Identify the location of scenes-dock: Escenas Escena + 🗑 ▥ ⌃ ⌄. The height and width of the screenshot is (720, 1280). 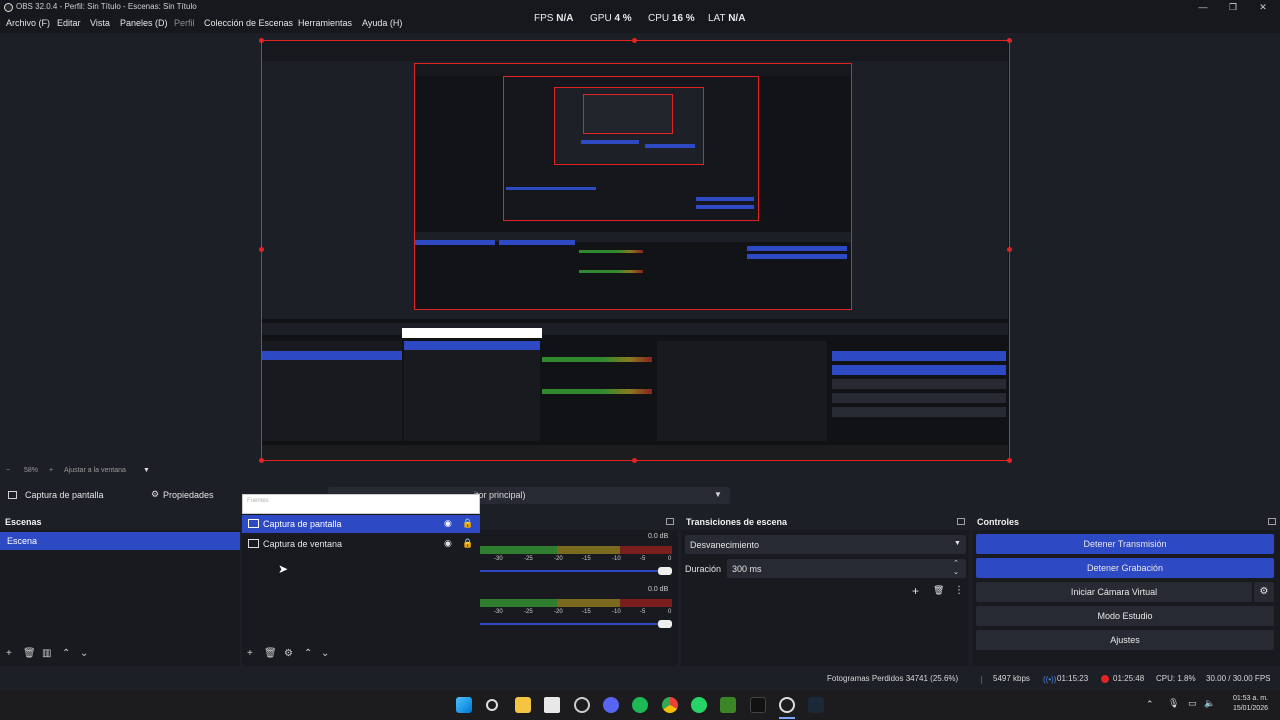
(120, 589).